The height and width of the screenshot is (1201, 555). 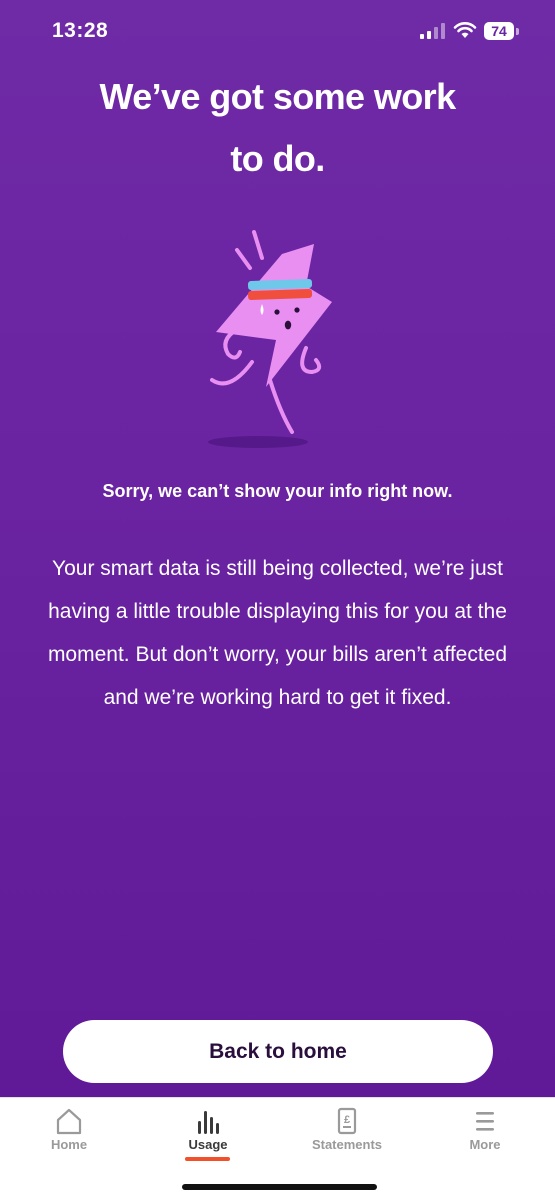 What do you see at coordinates (270, 339) in the screenshot?
I see `lightning-mascot-illustration` at bounding box center [270, 339].